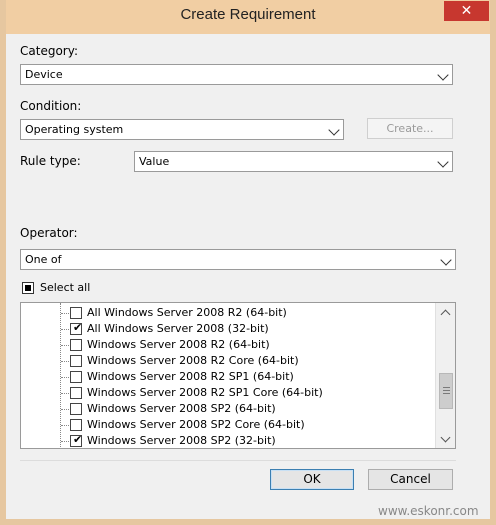 The width and height of the screenshot is (496, 525). What do you see at coordinates (50, 161) in the screenshot?
I see `rule-type-label: Rule type:` at bounding box center [50, 161].